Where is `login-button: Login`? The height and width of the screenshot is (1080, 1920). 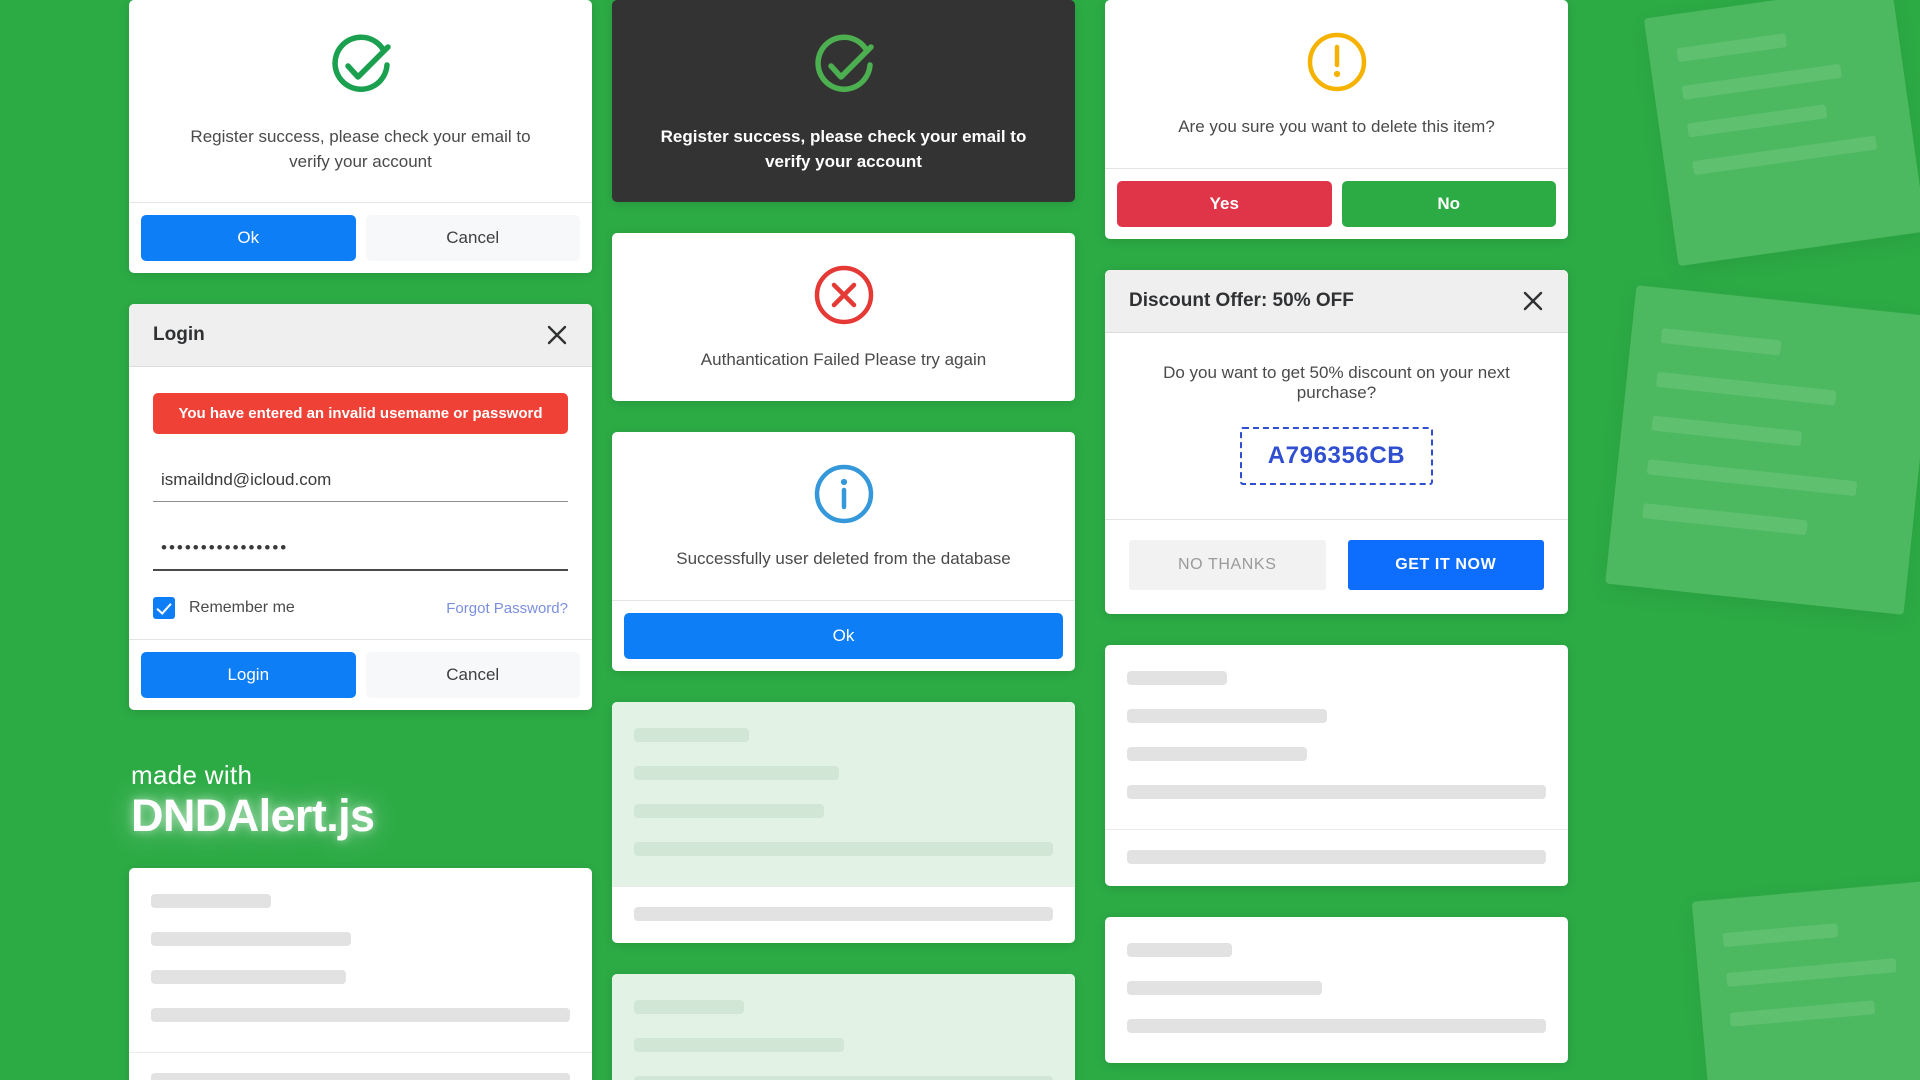 login-button: Login is located at coordinates (248, 675).